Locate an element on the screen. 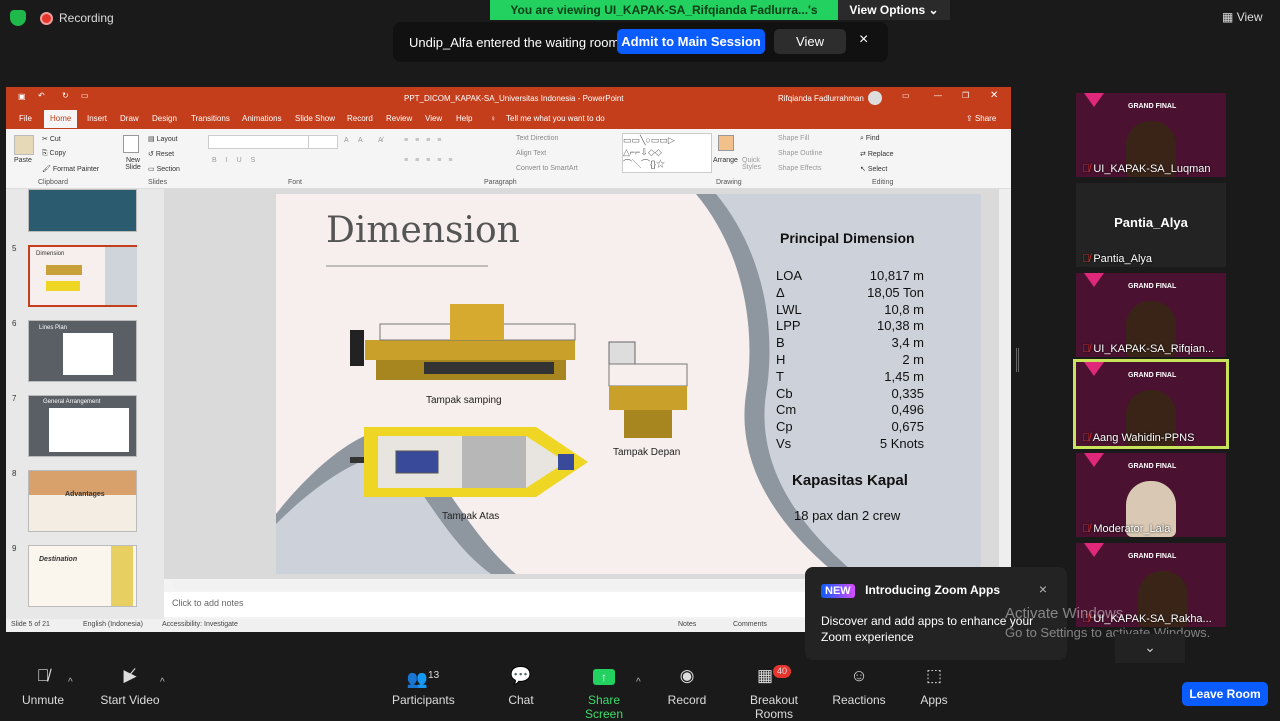 Image resolution: width=1280 pixels, height=721 pixels. layout-button: ▤ Layout is located at coordinates (163, 139).